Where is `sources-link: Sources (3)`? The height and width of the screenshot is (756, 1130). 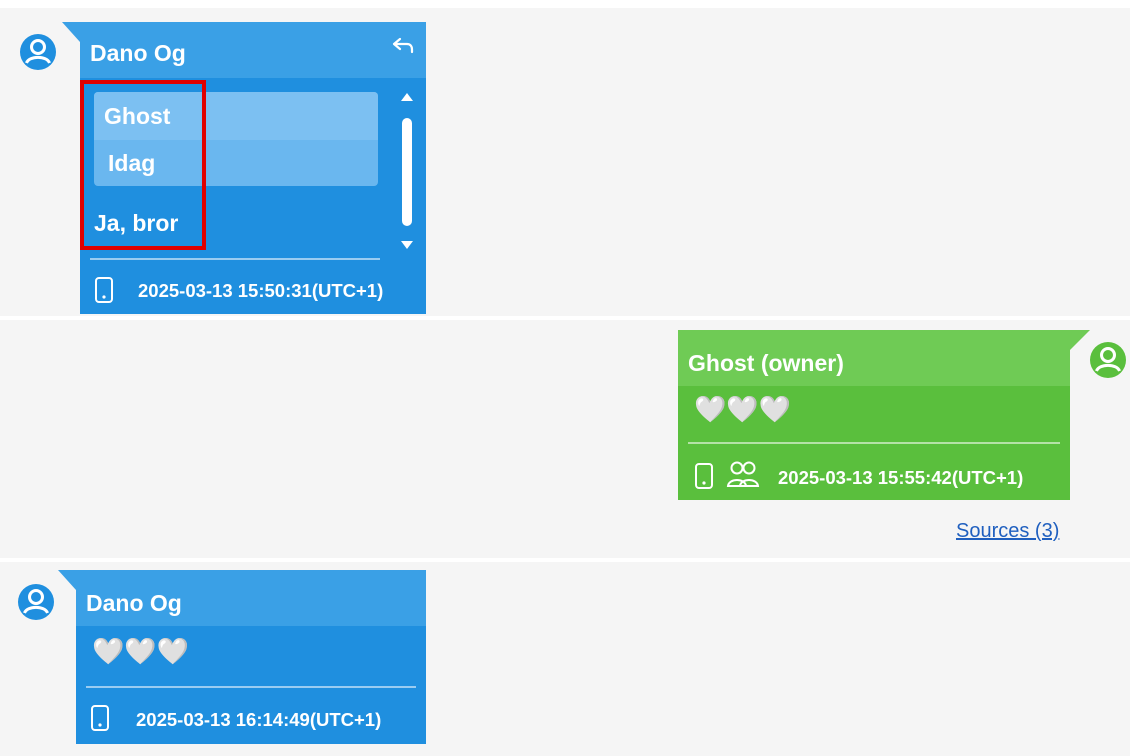 sources-link: Sources (3) is located at coordinates (1007, 531).